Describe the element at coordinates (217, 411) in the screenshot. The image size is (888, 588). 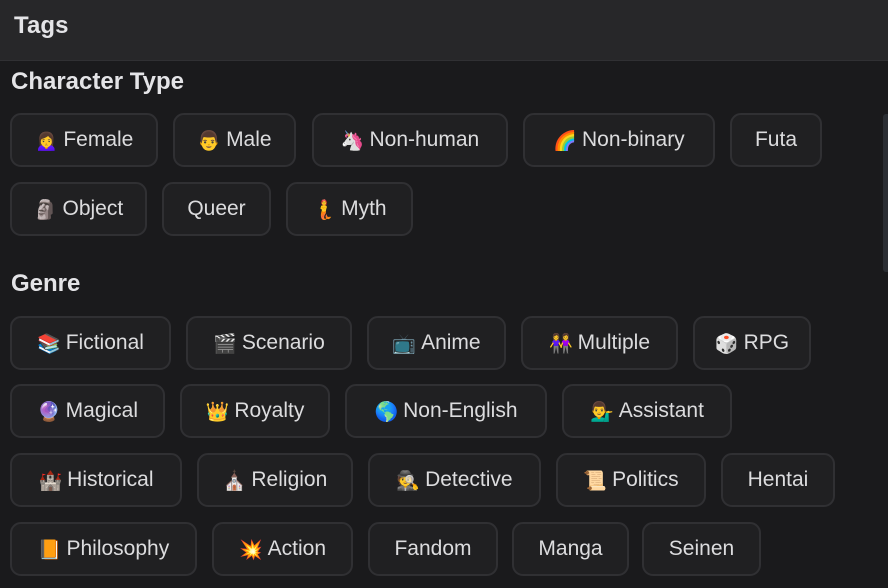
I see `crown-icon: 👑` at that location.